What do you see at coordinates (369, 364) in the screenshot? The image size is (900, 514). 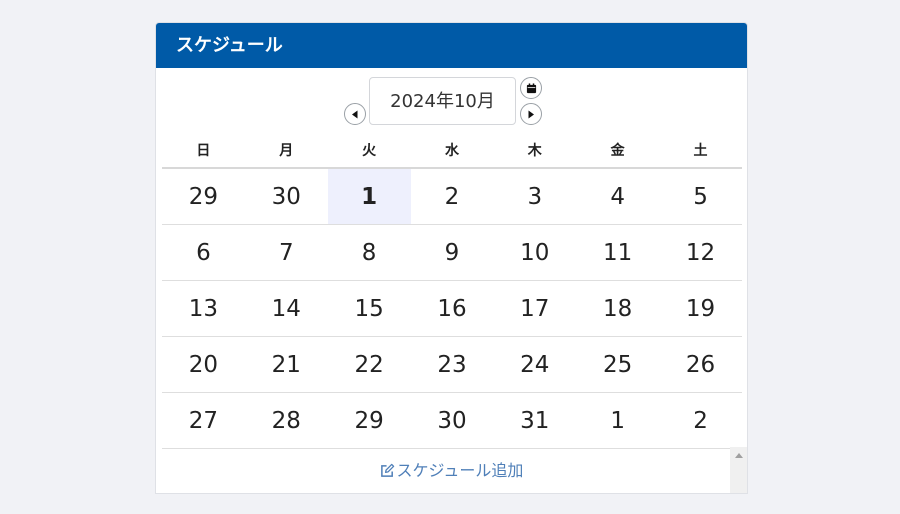 I see `calendar-day-cell: 22` at bounding box center [369, 364].